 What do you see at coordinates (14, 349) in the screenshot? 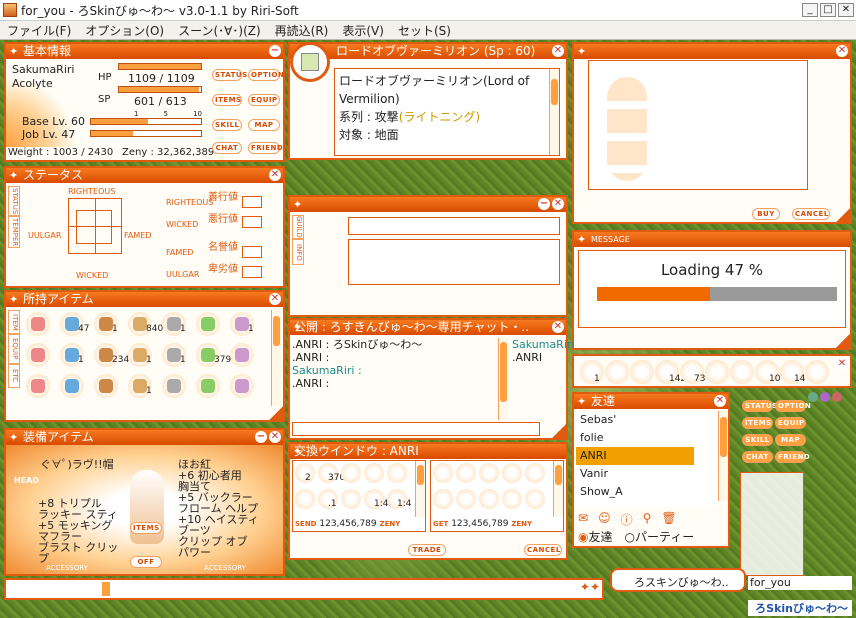
I see `tab-equip: EQUIP` at bounding box center [14, 349].